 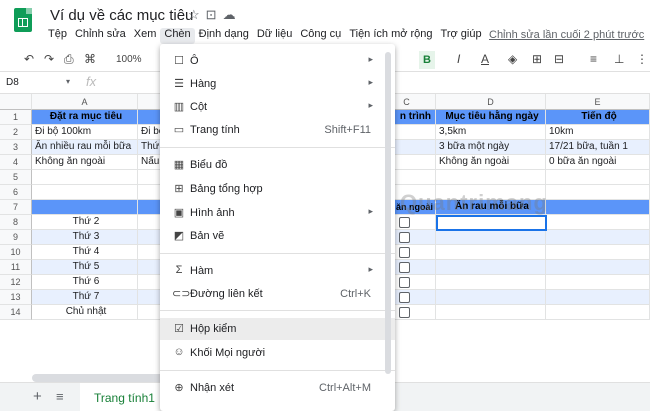 What do you see at coordinates (598, 177) in the screenshot?
I see `cell-e5` at bounding box center [598, 177].